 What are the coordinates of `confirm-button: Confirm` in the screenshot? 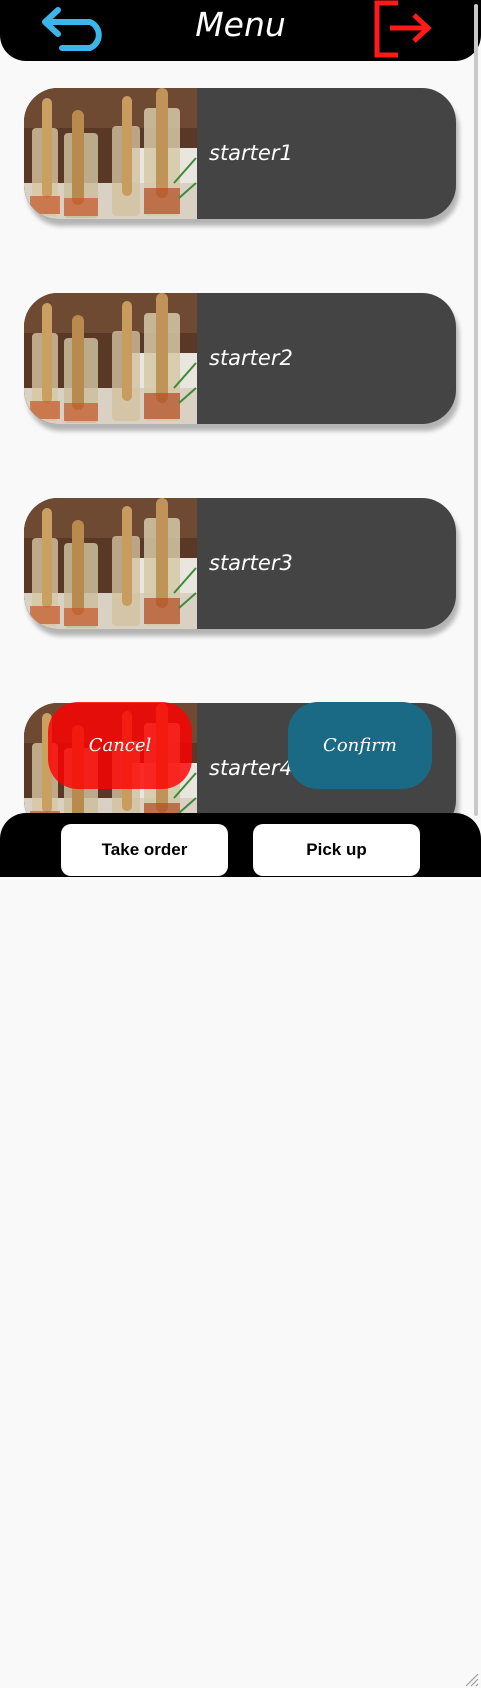 It's located at (360, 745).